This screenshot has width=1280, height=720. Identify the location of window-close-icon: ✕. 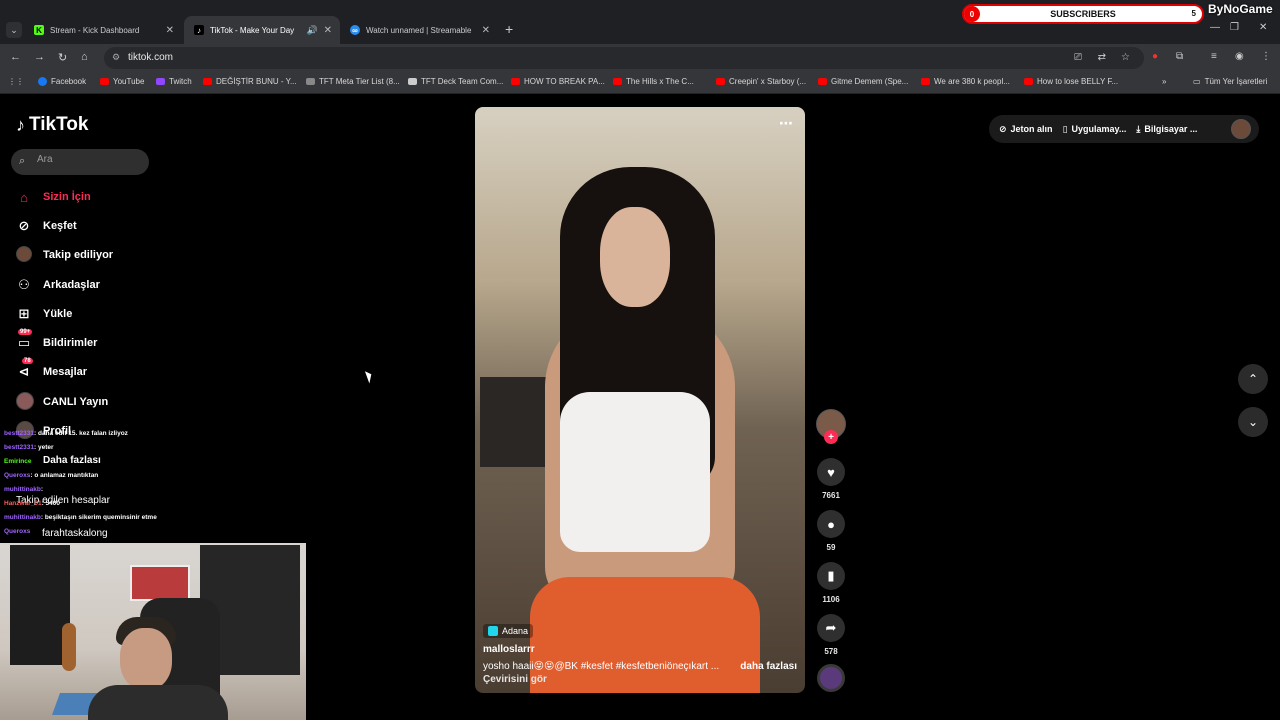
(1263, 27).